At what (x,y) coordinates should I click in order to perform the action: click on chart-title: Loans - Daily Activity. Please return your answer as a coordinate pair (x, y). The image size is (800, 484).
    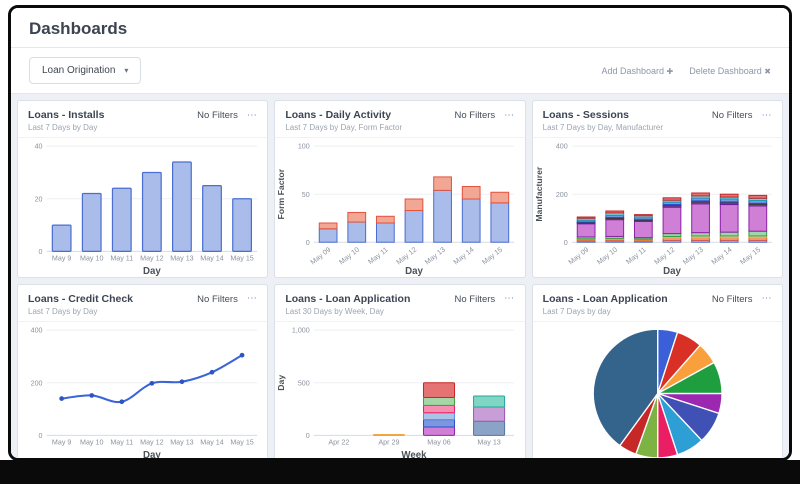
    Looking at the image, I should click on (338, 115).